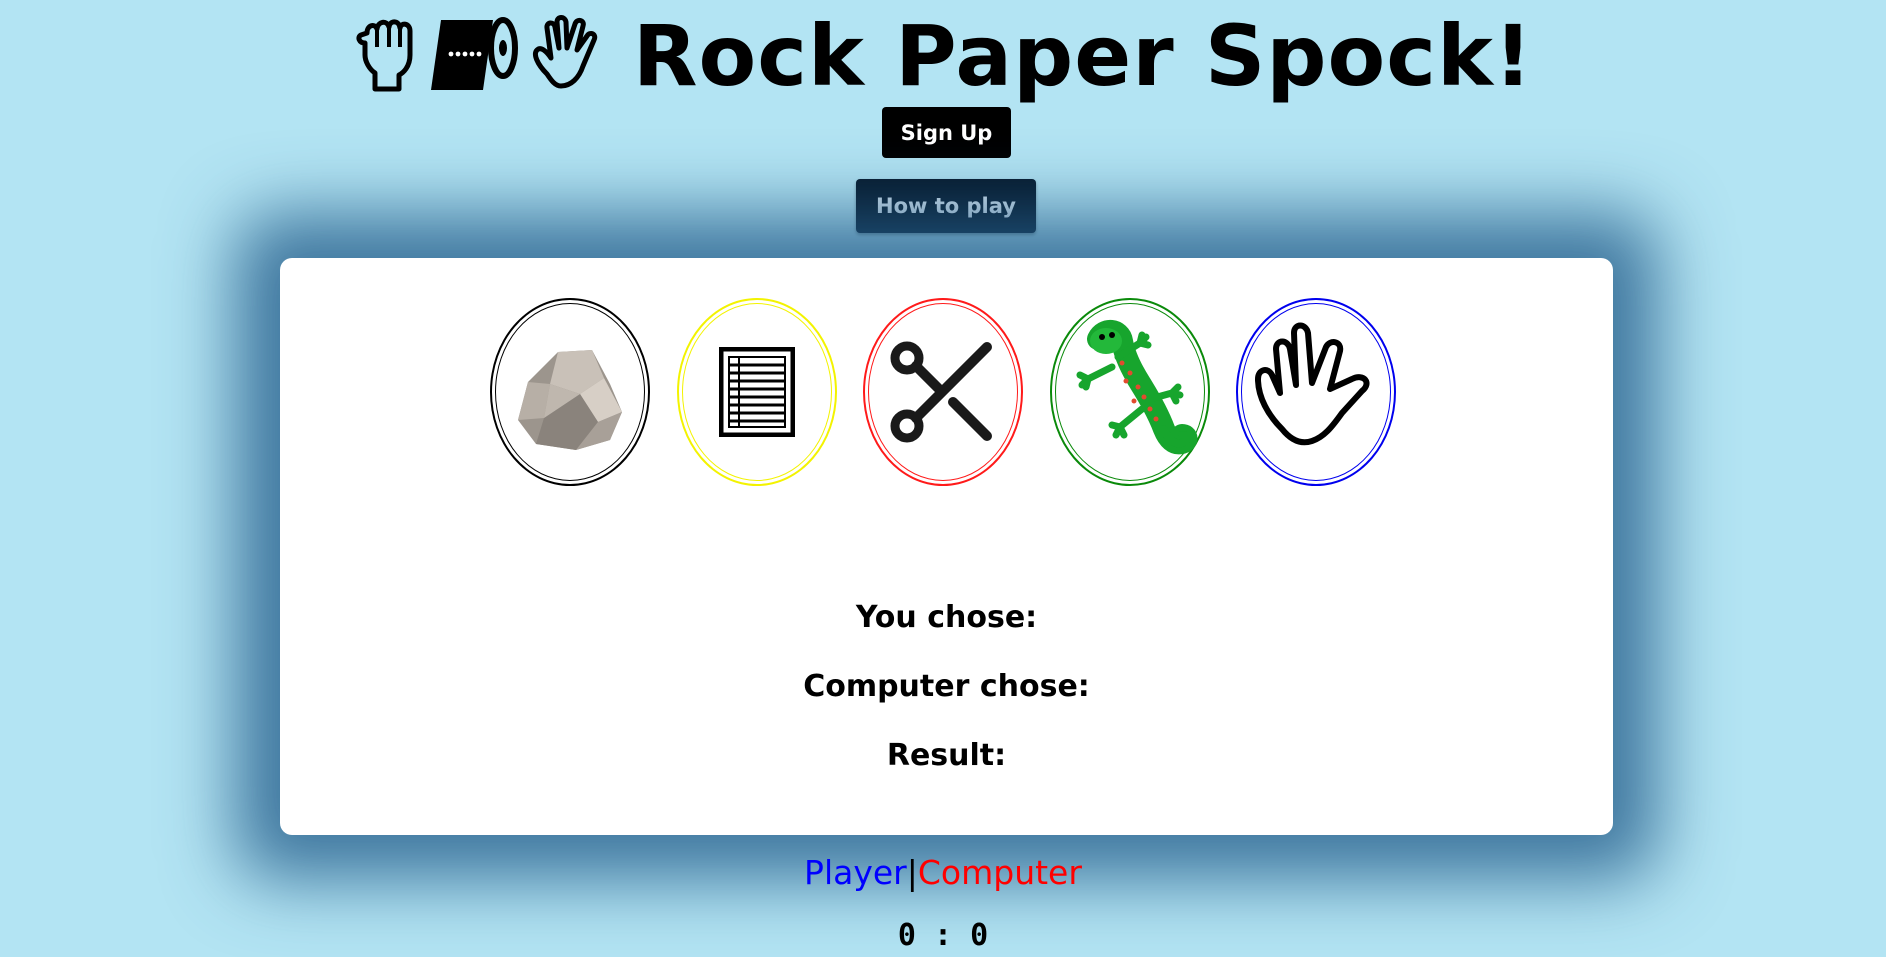 This screenshot has width=1886, height=957. I want to click on scoreboard-labels: Player|Computer, so click(943, 872).